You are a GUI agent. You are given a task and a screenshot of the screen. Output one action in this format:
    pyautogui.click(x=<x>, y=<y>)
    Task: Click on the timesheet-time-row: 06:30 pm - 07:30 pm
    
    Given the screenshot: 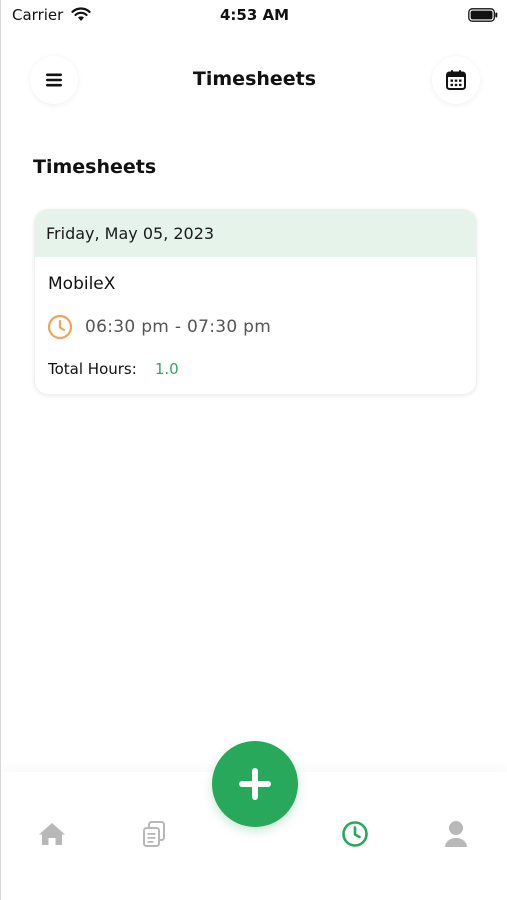 What is the action you would take?
    pyautogui.click(x=159, y=327)
    